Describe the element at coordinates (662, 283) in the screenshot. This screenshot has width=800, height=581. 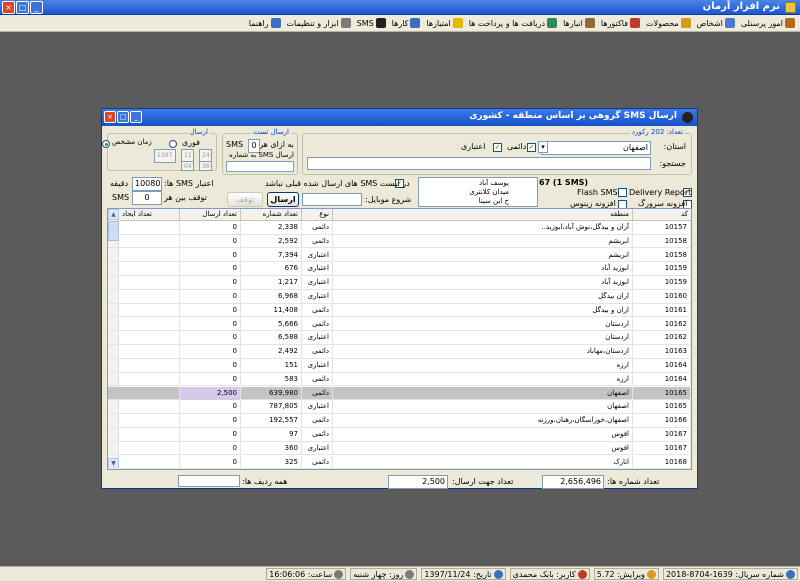
I see `cell-code: 10159` at that location.